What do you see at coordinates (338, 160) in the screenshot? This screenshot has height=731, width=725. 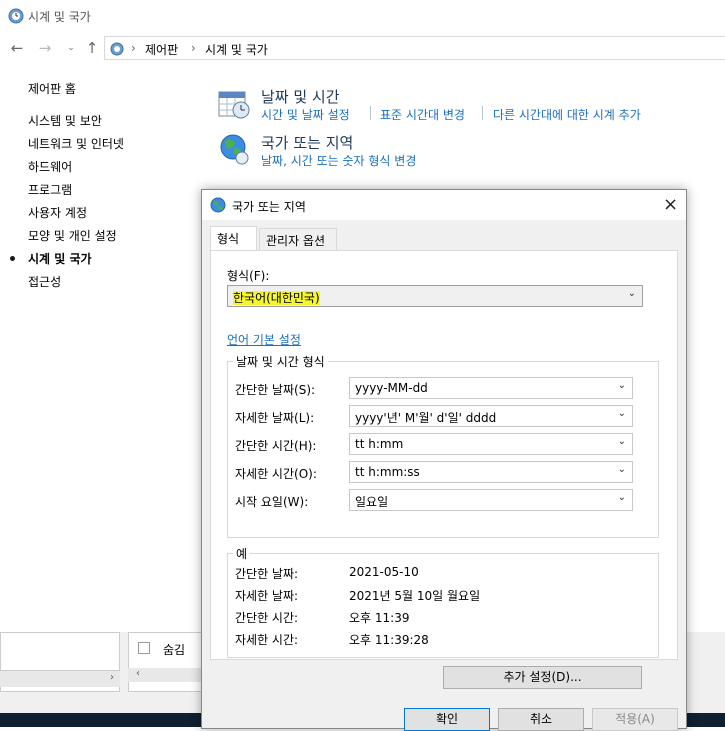 I see `link-change-formats: 날짜, 시간 또는 숫자 형식 변경` at bounding box center [338, 160].